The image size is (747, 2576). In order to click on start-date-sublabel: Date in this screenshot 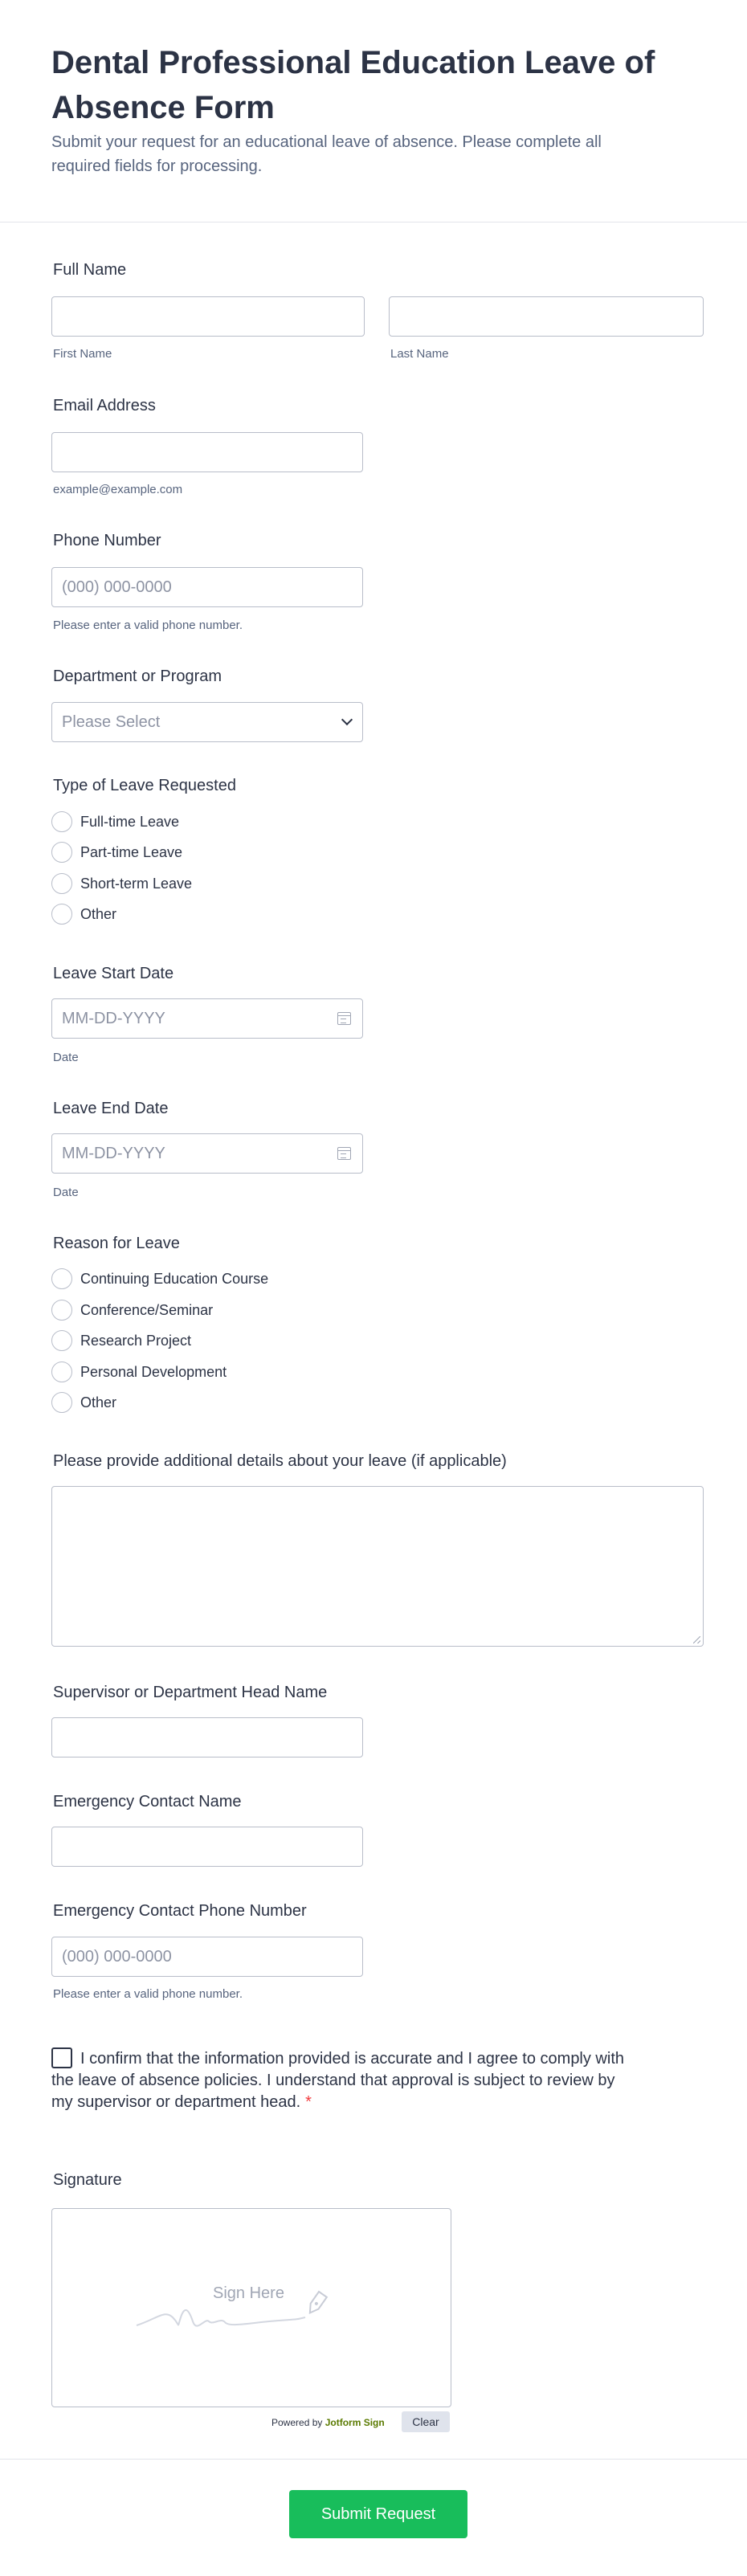, I will do `click(66, 1057)`.